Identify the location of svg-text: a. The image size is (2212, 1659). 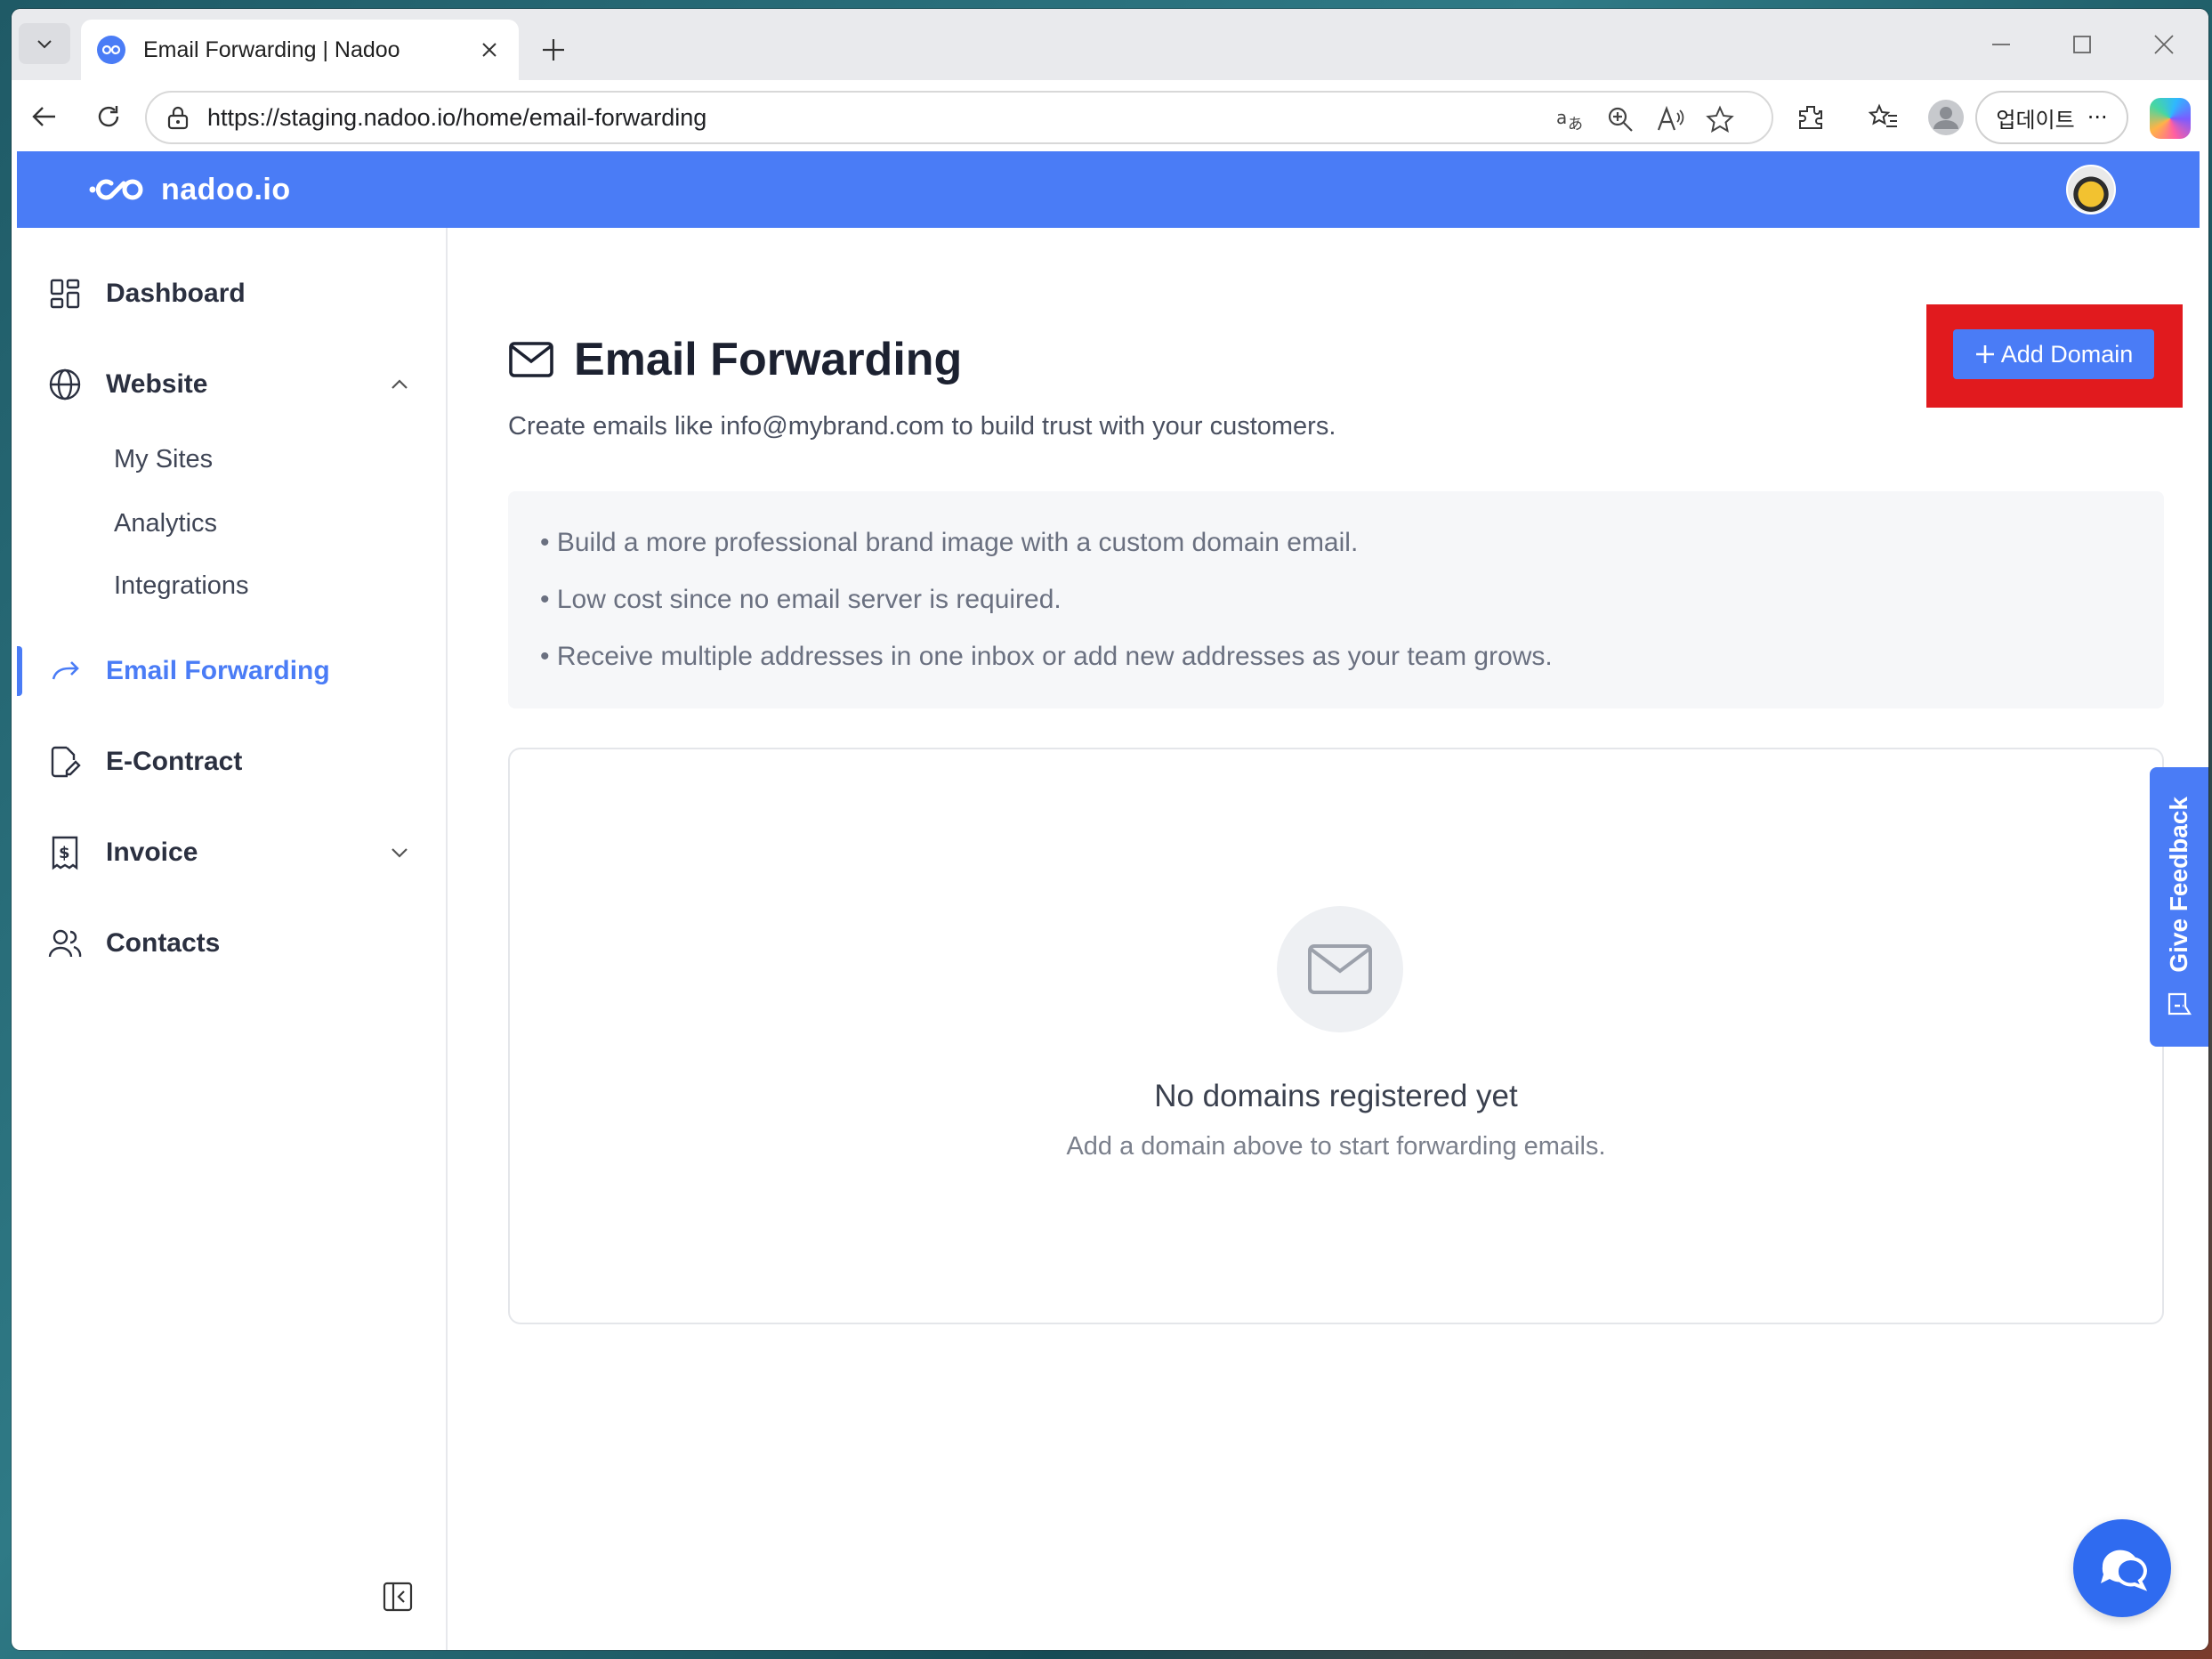
(1562, 117).